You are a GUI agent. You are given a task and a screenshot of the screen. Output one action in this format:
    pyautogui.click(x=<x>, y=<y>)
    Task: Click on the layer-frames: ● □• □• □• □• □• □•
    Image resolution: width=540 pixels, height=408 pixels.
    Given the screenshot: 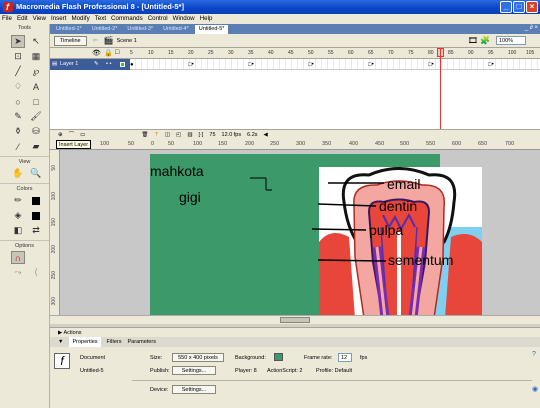 What is the action you would take?
    pyautogui.click(x=335, y=64)
    